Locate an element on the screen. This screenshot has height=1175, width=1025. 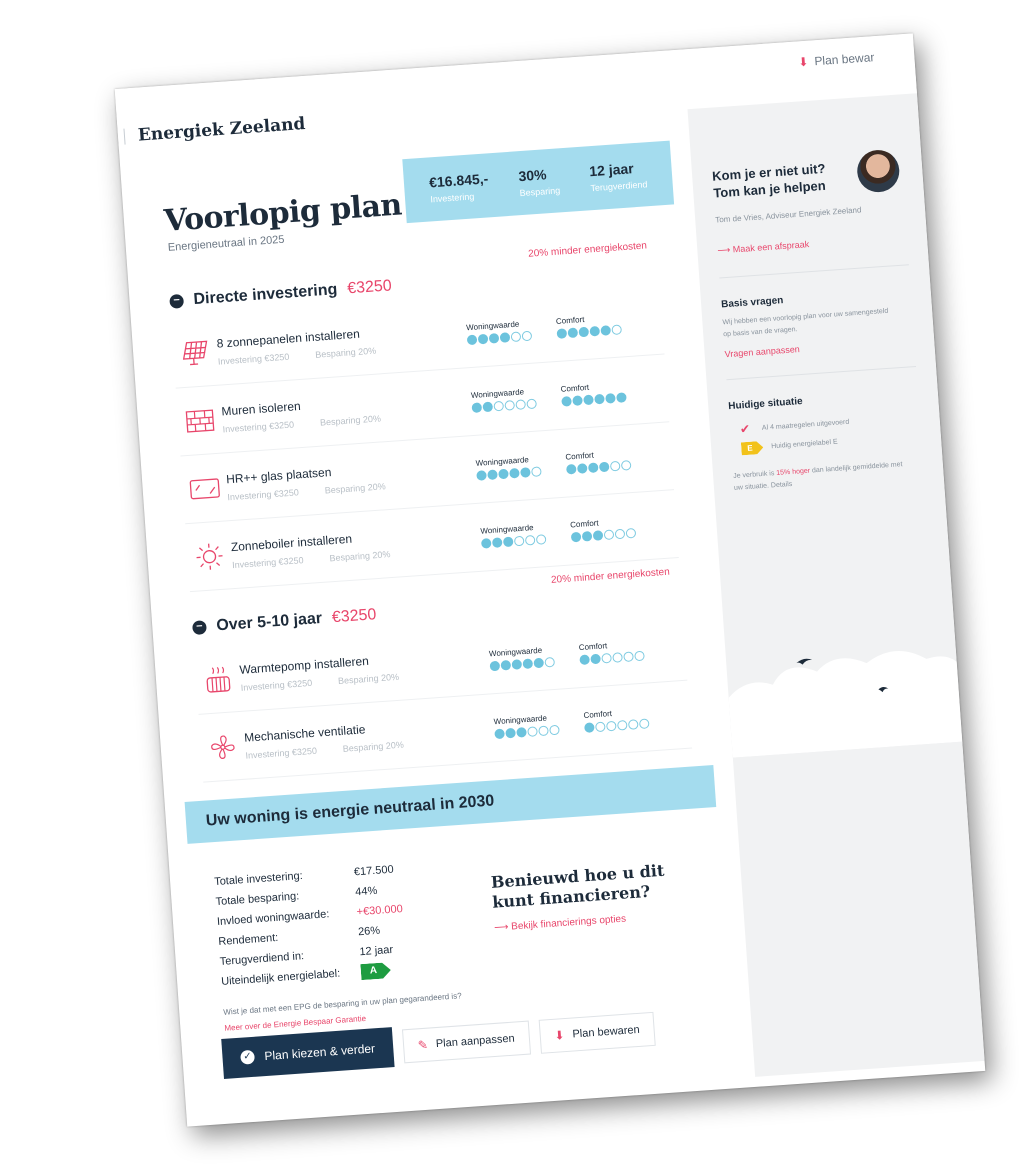
sun-icon is located at coordinates (209, 556).